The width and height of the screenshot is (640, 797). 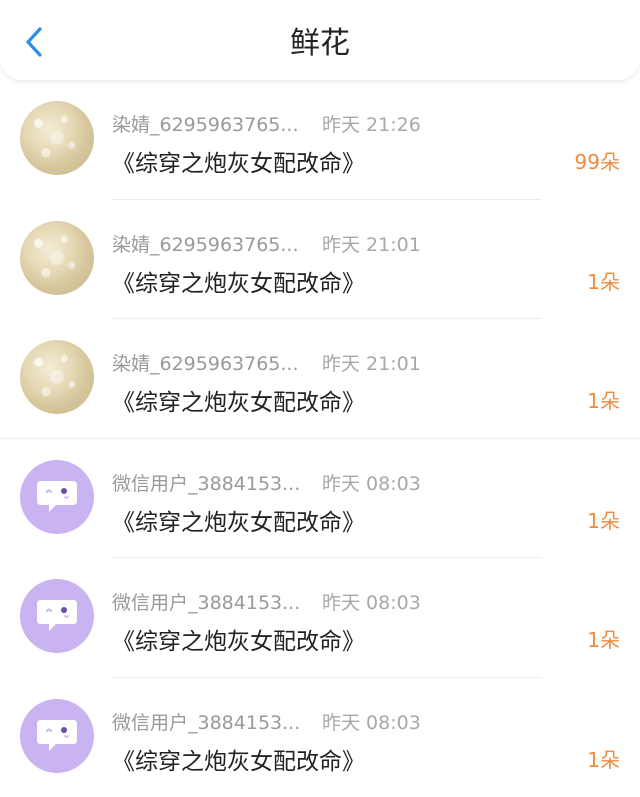 I want to click on top-bar: 鲜花, so click(x=320, y=40).